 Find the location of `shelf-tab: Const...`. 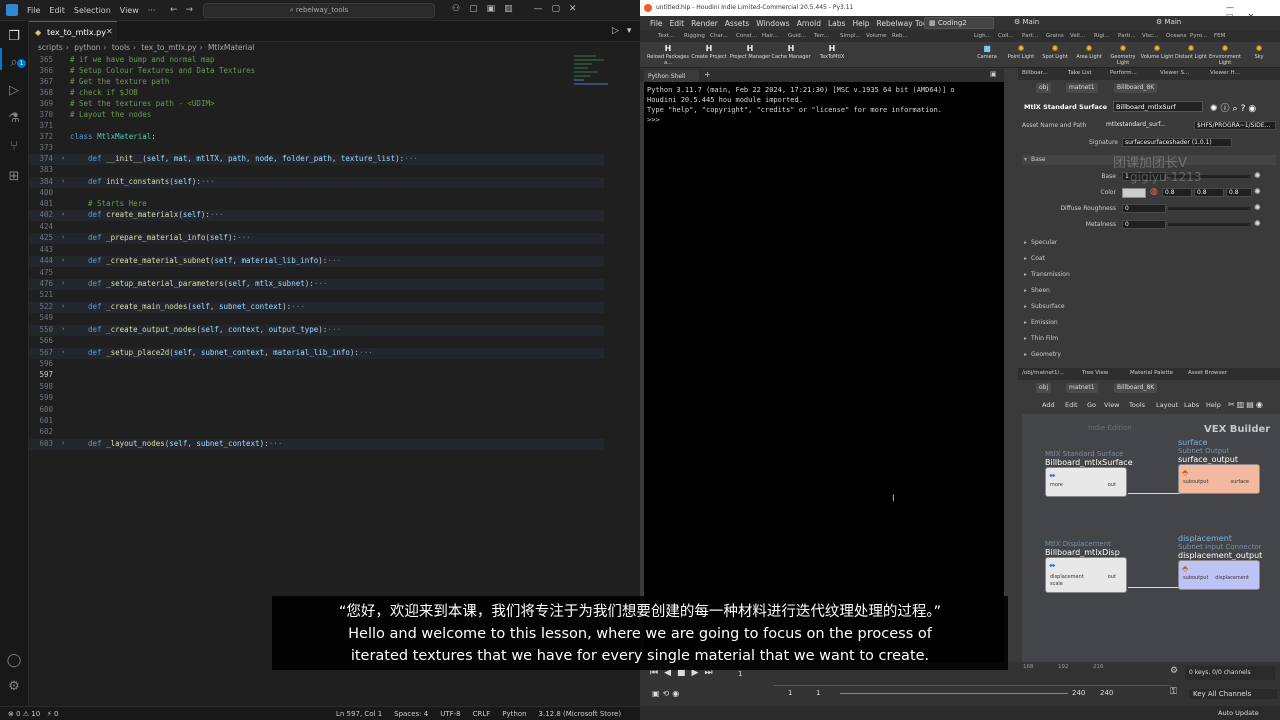

shelf-tab: Const... is located at coordinates (746, 36).